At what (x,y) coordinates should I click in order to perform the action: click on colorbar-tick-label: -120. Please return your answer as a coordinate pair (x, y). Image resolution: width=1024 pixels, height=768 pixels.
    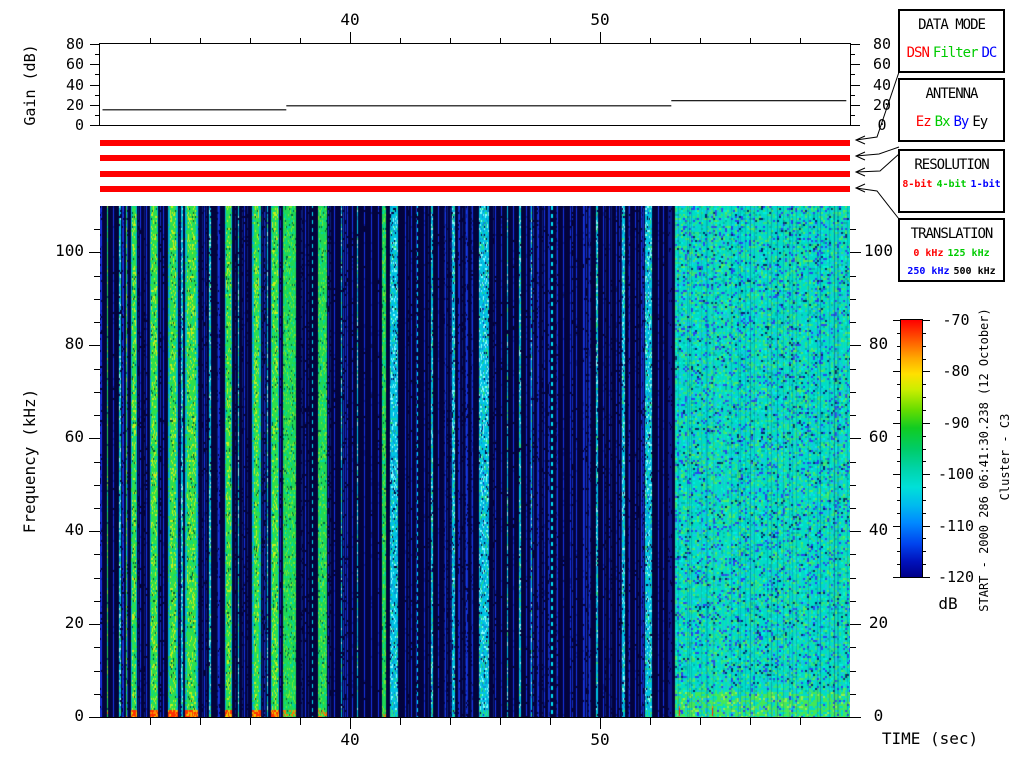
    Looking at the image, I should click on (956, 577).